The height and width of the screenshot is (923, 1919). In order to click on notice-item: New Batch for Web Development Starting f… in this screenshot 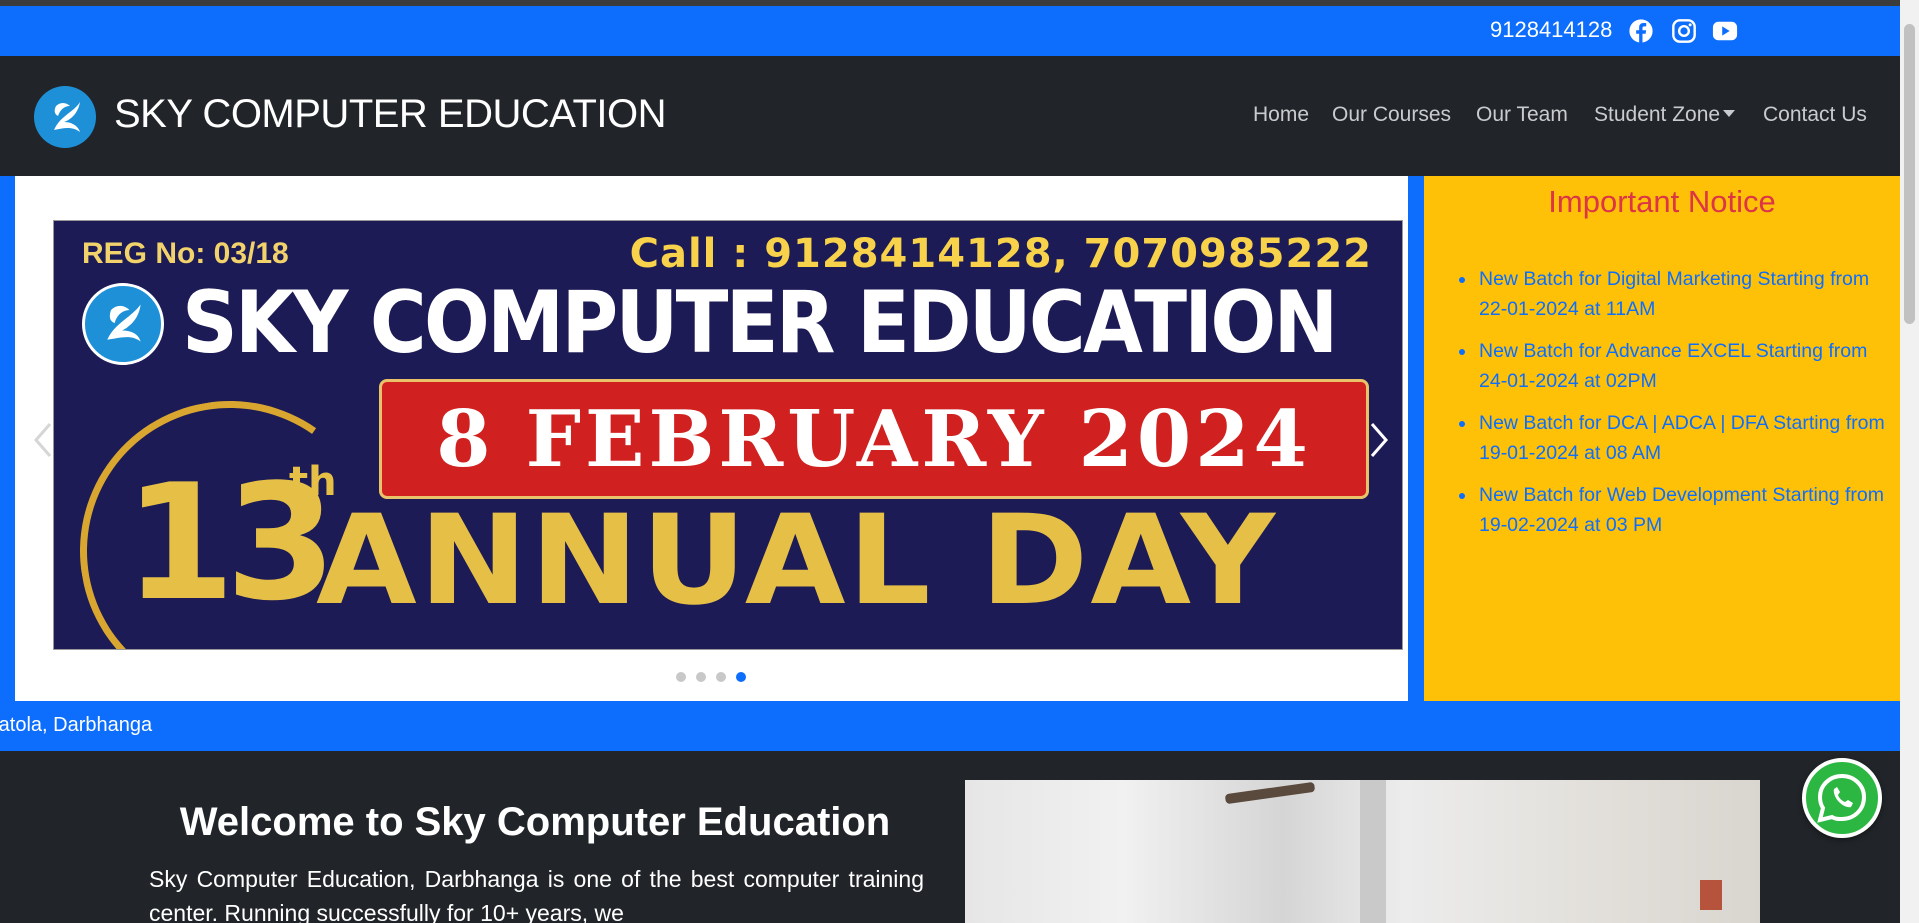, I will do `click(1676, 510)`.